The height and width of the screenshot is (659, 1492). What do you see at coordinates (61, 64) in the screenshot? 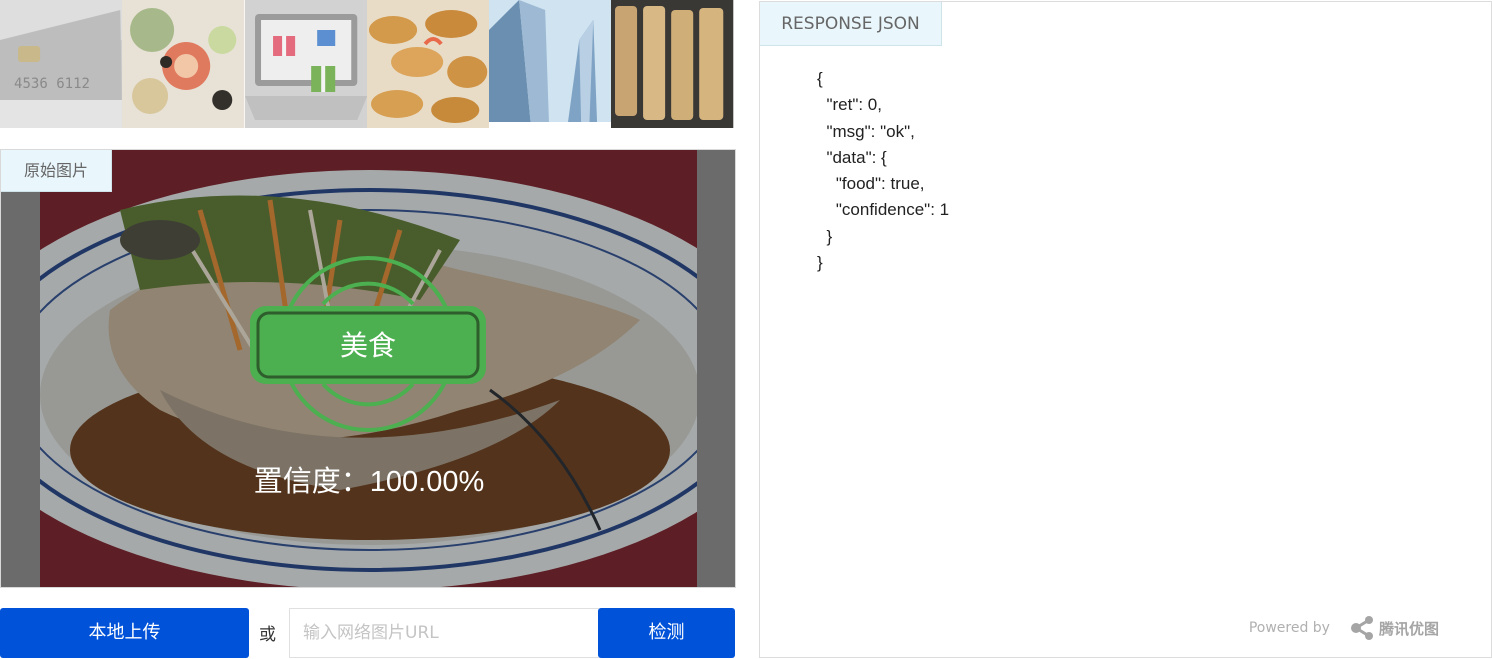
I see `thumbnail-credit-card: 4536 6112` at bounding box center [61, 64].